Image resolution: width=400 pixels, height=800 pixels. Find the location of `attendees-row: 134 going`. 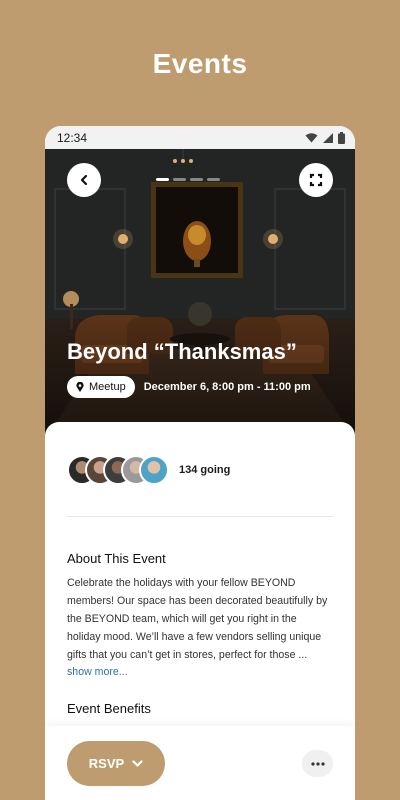

attendees-row: 134 going is located at coordinates (200, 470).